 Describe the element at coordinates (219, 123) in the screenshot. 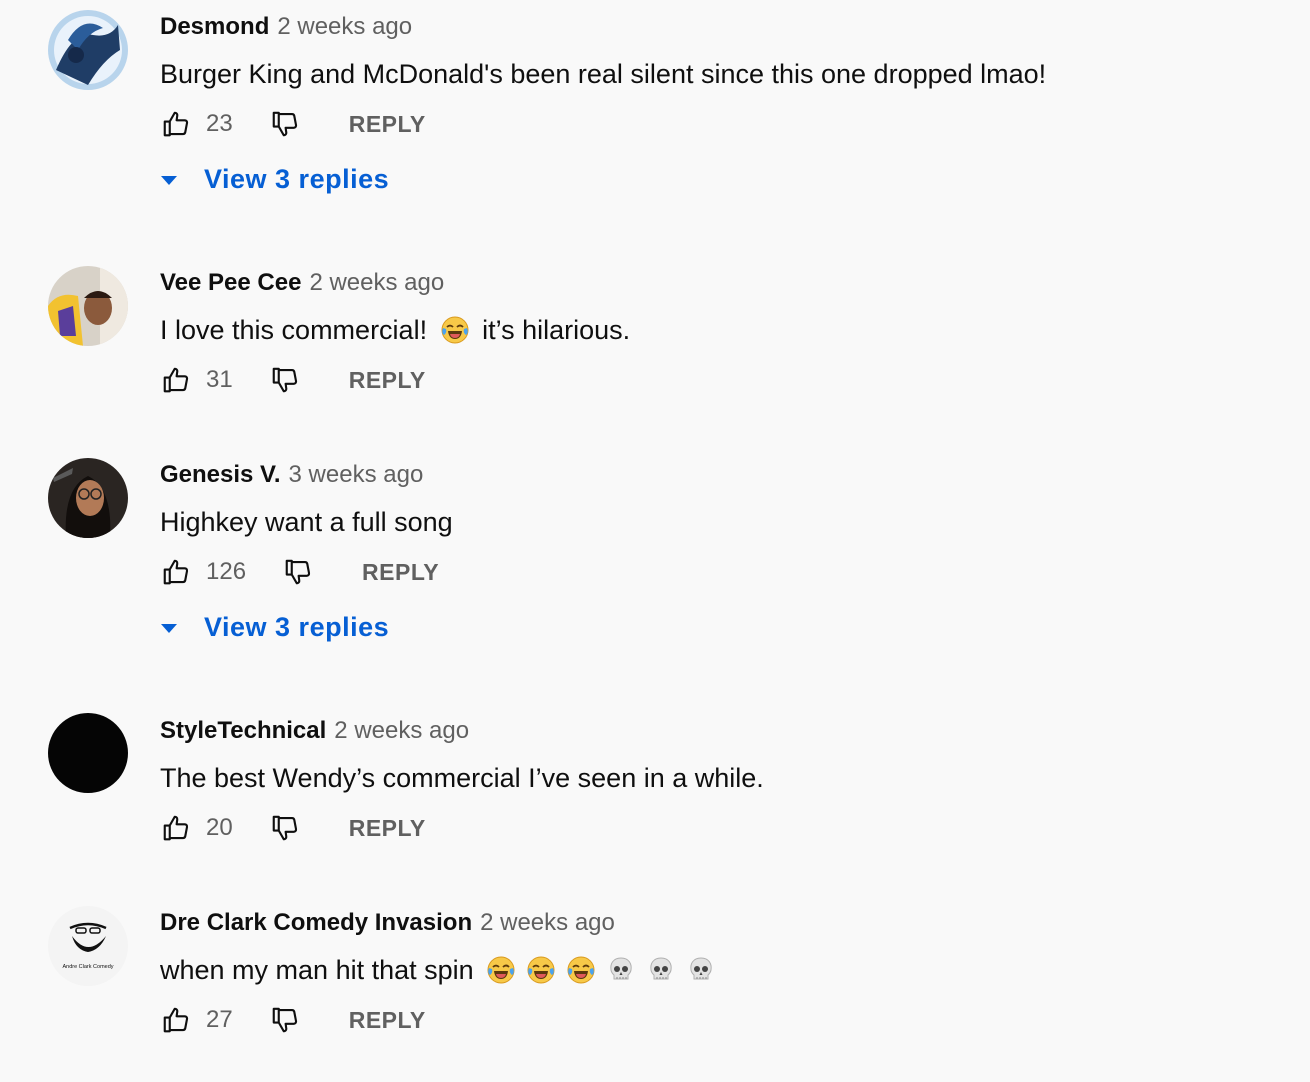

I see `like-count: 23` at that location.